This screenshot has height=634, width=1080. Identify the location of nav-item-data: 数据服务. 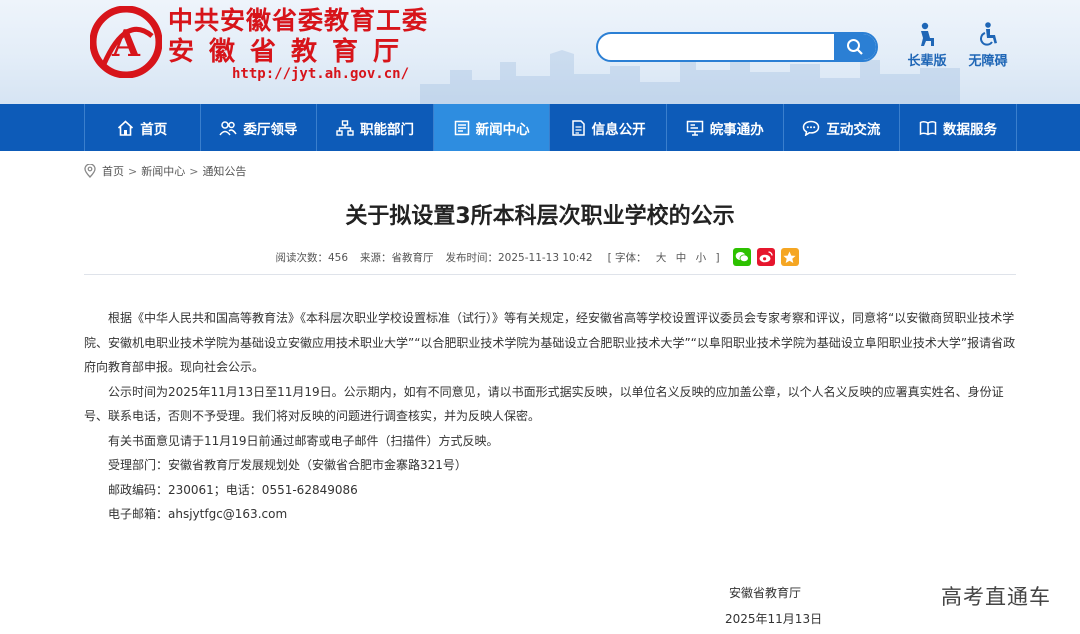
(958, 127).